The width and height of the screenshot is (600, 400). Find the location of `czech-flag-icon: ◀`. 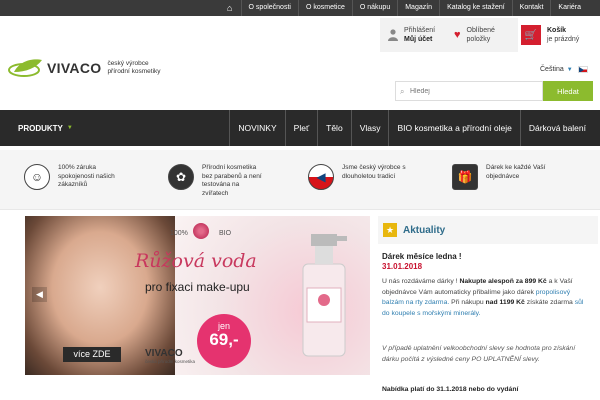

czech-flag-icon: ◀ is located at coordinates (321, 177).